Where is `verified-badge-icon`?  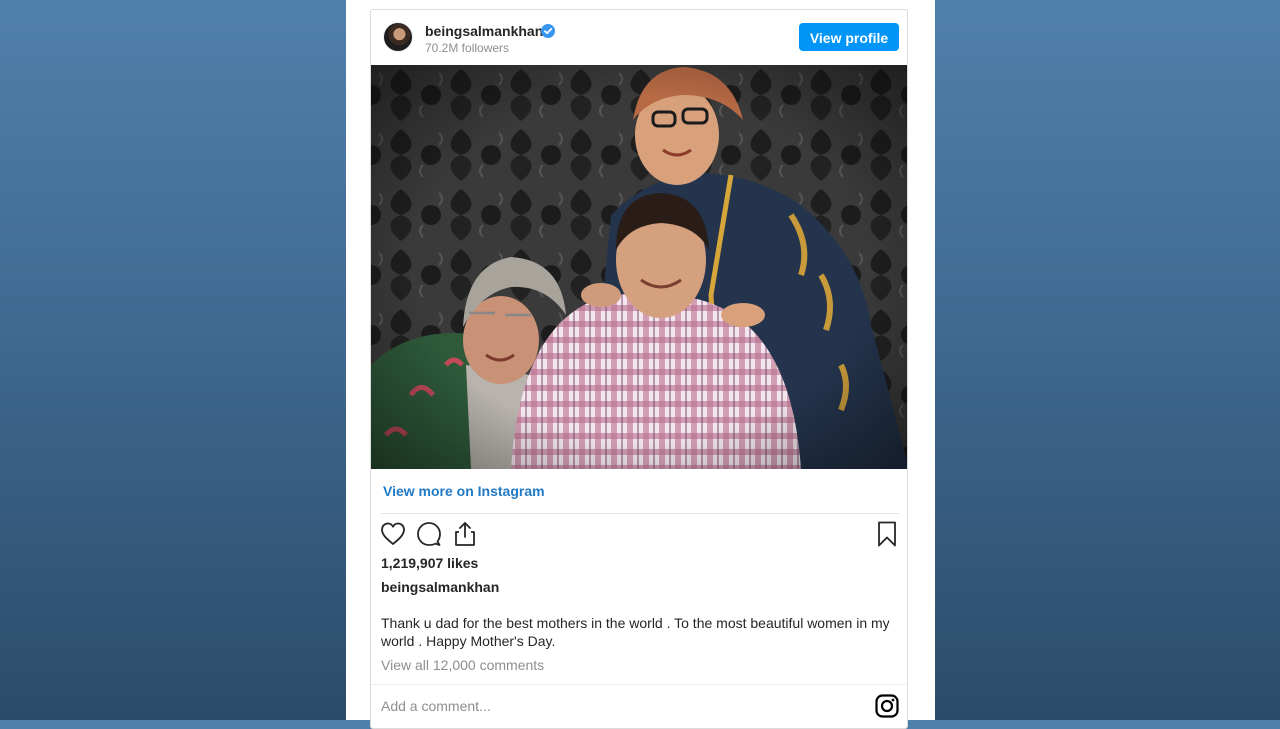 verified-badge-icon is located at coordinates (548, 31).